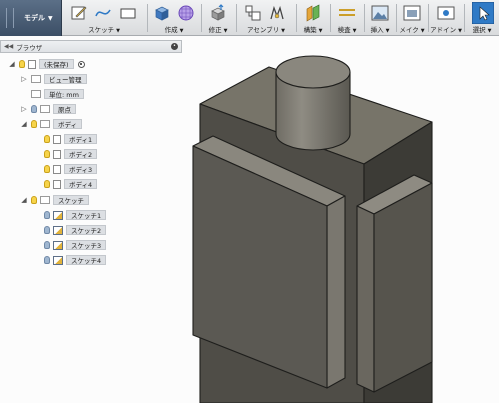 The image size is (499, 403). I want to click on activate-radio-icon, so click(81, 64).